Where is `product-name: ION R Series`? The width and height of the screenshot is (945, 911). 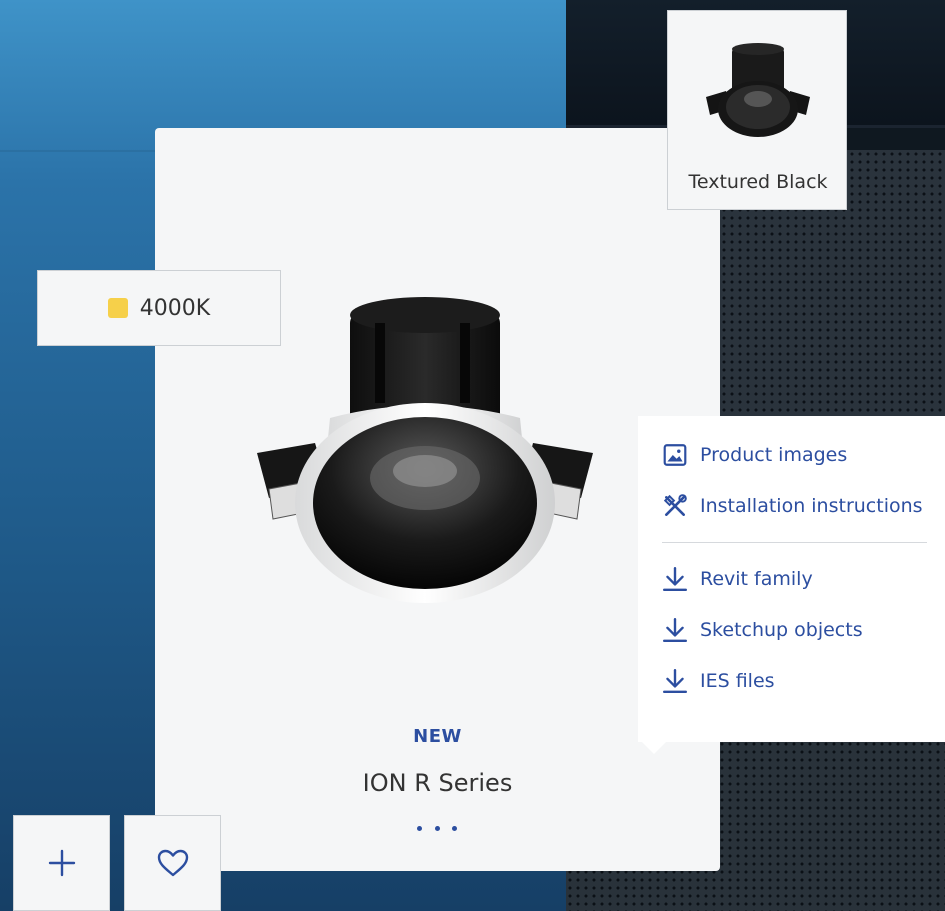
product-name: ION R Series is located at coordinates (437, 783).